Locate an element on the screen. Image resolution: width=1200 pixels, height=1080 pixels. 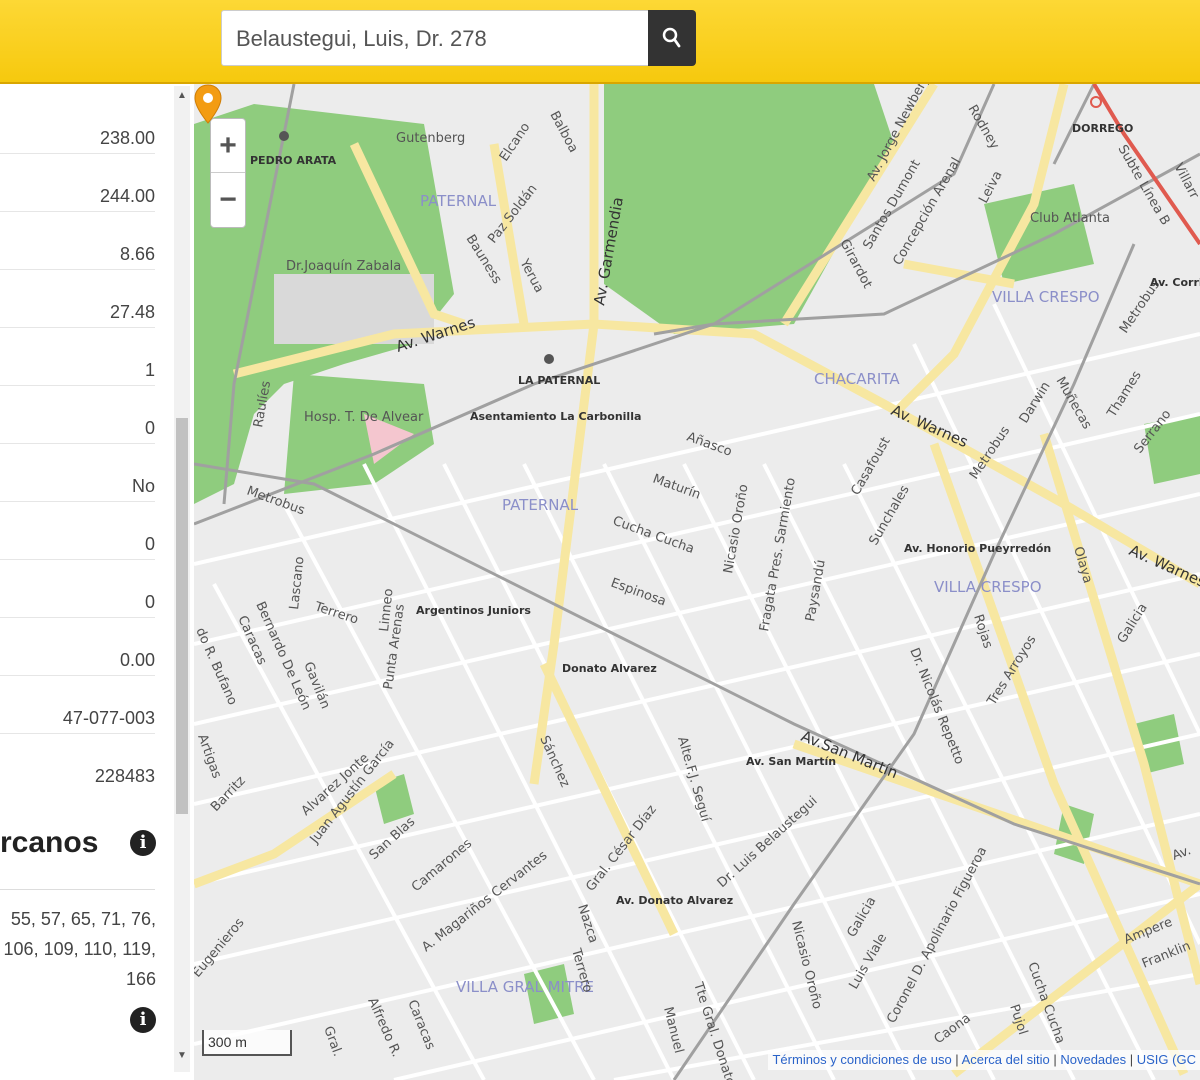
street-label: Subte Línea B is located at coordinates (1144, 186).